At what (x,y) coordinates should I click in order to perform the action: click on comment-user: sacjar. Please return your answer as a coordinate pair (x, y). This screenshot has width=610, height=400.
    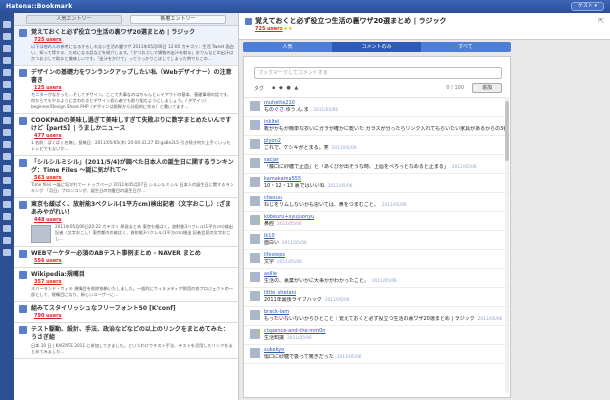
    Looking at the image, I should click on (385, 160).